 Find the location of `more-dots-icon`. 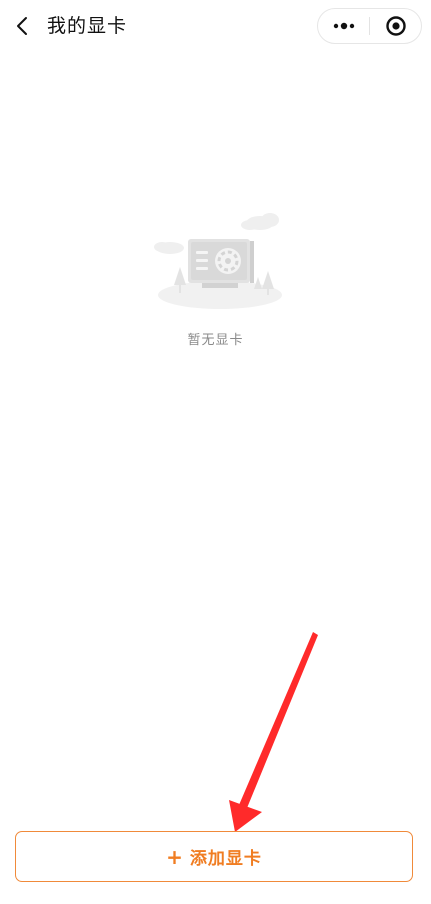

more-dots-icon is located at coordinates (343, 26).